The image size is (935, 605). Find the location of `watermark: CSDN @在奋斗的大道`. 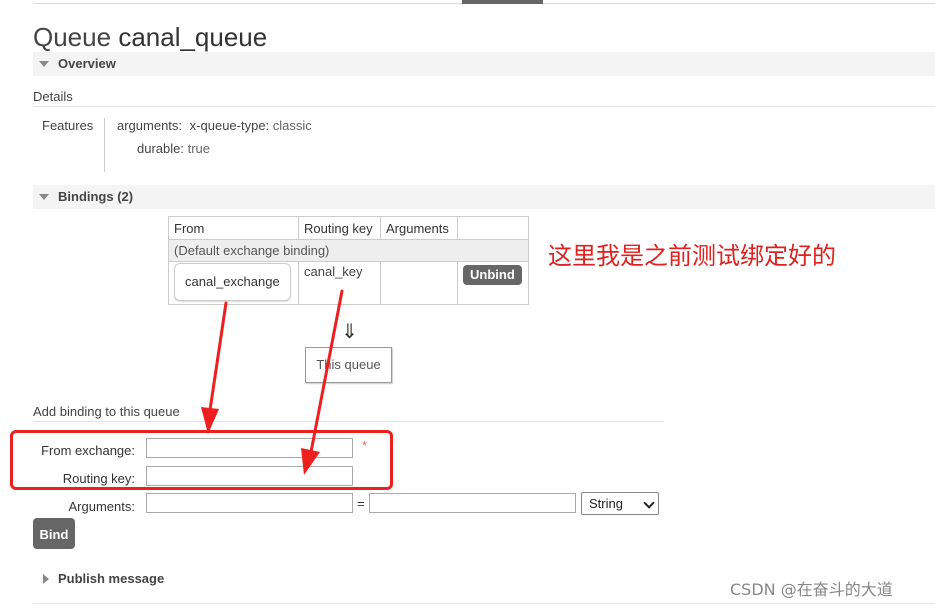

watermark: CSDN @在奋斗的大道 is located at coordinates (811, 589).